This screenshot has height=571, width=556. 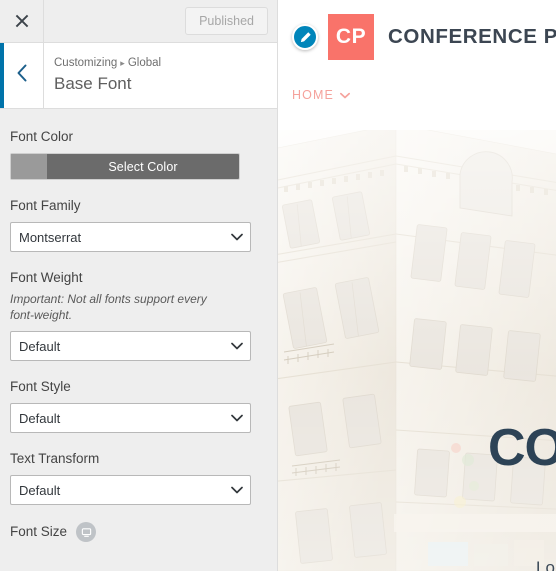 I want to click on back-button, so click(x=22, y=75).